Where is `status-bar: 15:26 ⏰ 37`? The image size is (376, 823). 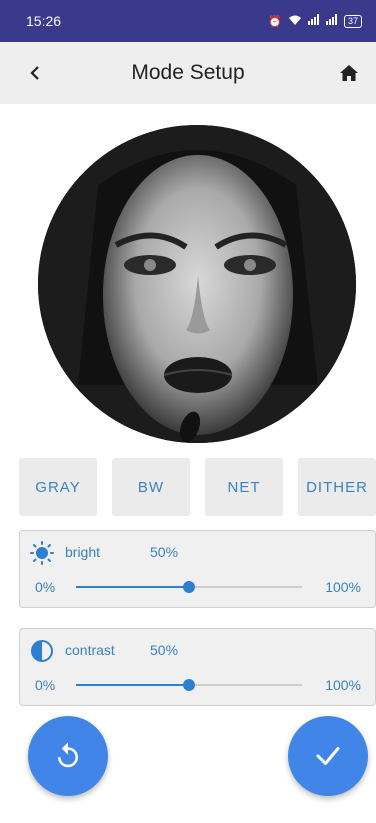 status-bar: 15:26 ⏰ 37 is located at coordinates (188, 21).